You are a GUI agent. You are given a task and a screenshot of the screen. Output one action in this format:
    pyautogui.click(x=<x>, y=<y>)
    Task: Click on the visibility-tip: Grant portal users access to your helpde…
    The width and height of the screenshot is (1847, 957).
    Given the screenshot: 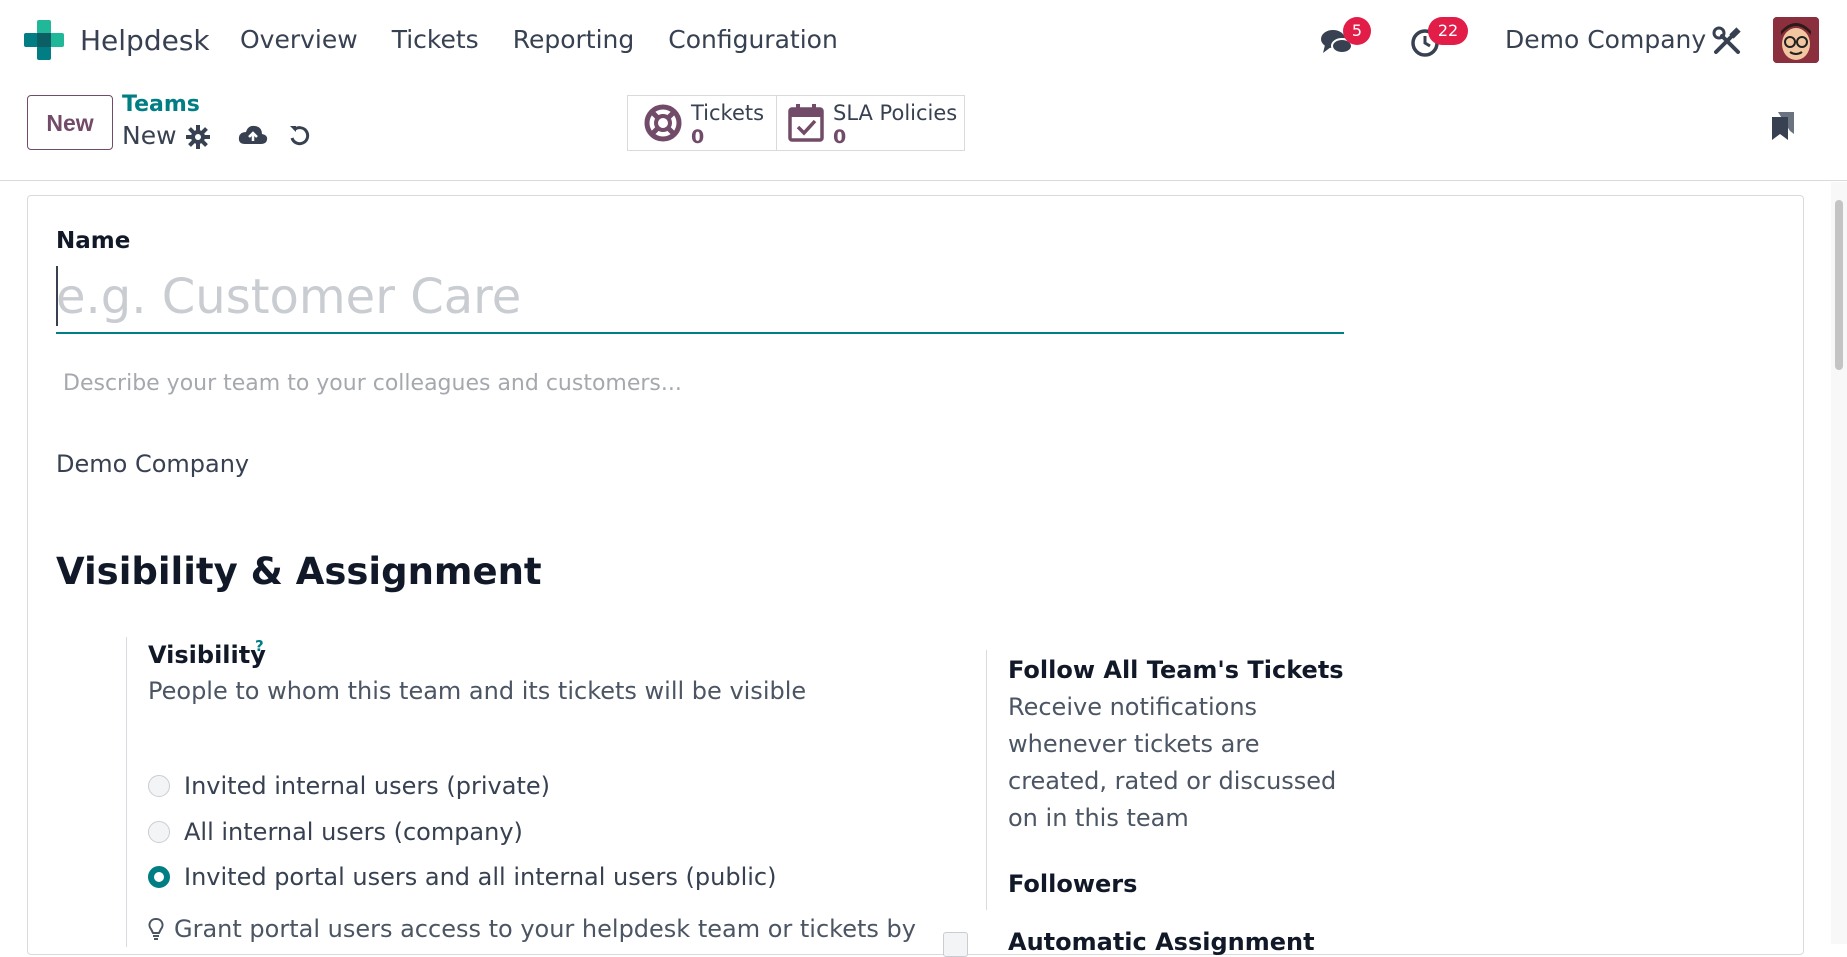 What is the action you would take?
    pyautogui.click(x=532, y=929)
    